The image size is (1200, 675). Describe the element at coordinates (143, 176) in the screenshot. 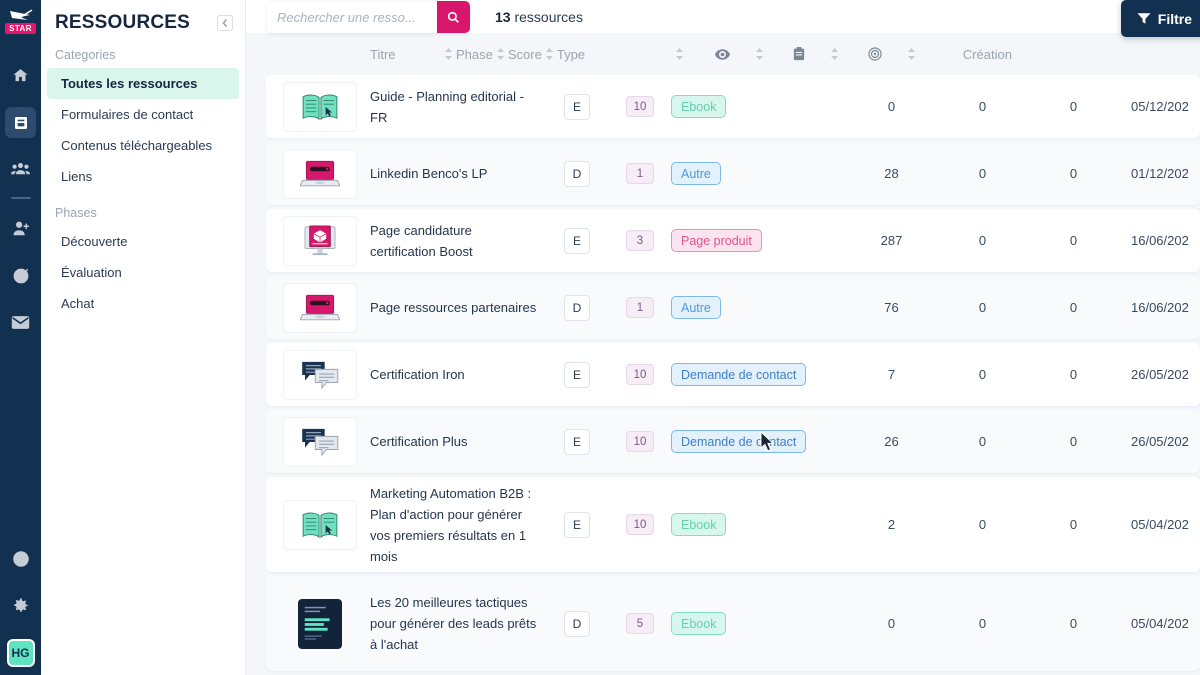

I see `sidebar-item-liens: Liens` at that location.